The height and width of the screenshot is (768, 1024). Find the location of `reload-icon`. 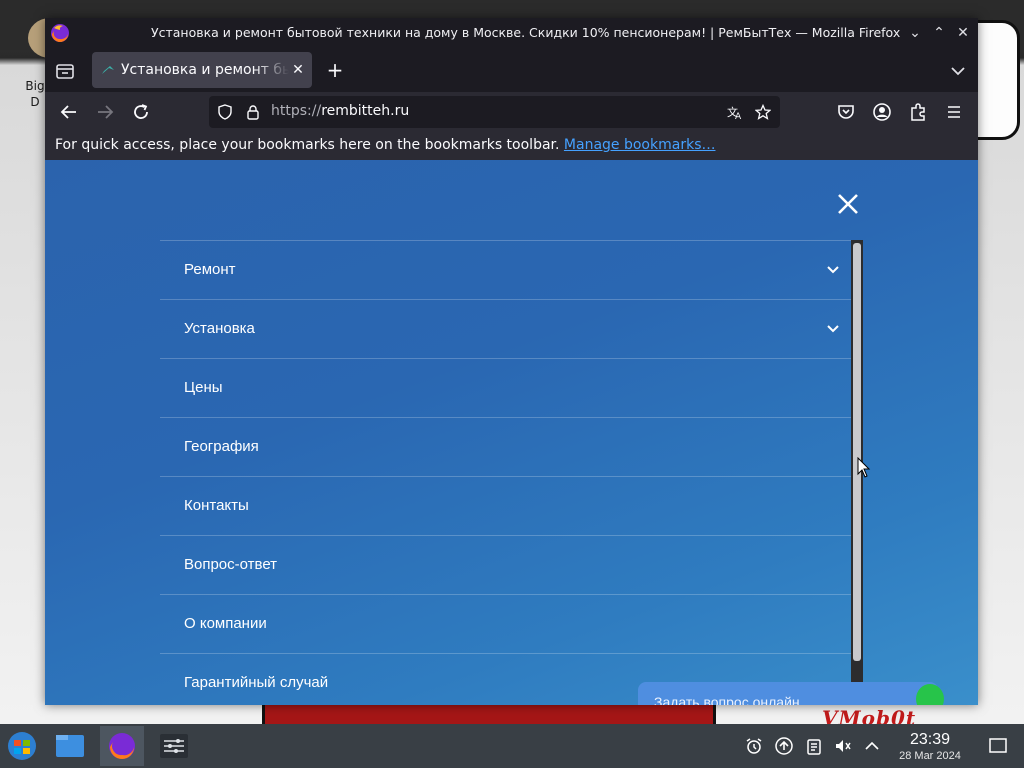

reload-icon is located at coordinates (141, 112).